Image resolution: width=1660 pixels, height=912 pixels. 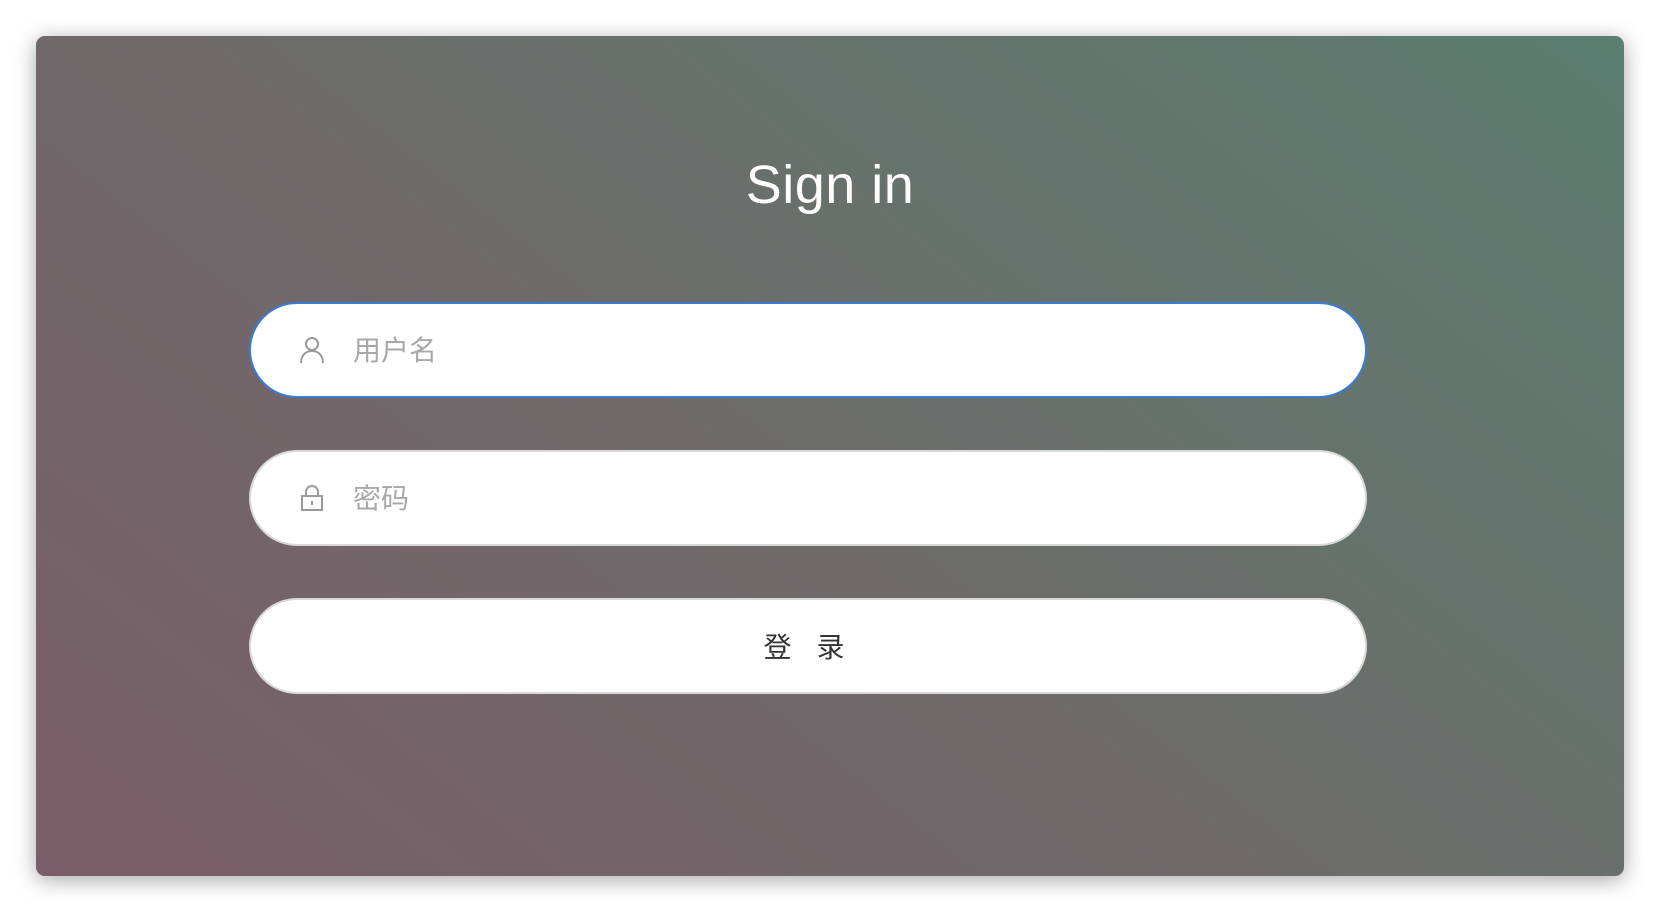 I want to click on password-field, so click(x=808, y=498).